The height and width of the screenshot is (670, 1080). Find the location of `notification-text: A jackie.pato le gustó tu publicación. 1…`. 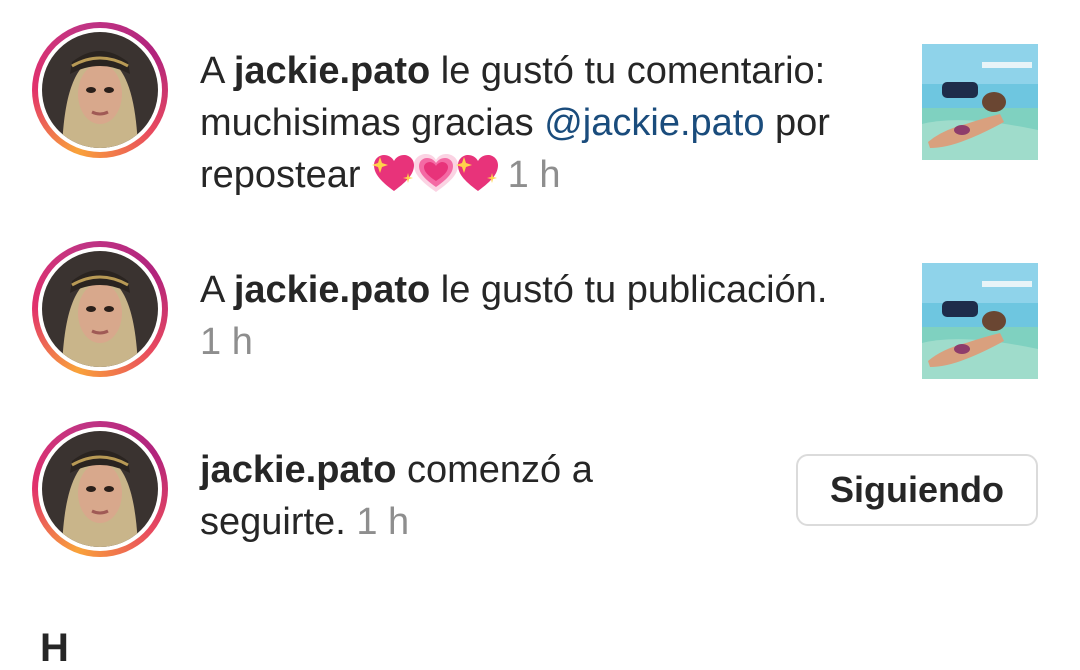

notification-text: A jackie.pato le gustó tu publicación. 1… is located at coordinates (514, 316).